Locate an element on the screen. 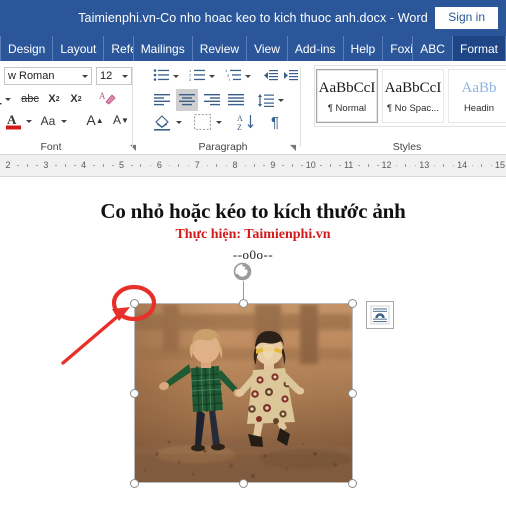  bullet-list-dropdown is located at coordinates (176, 76).